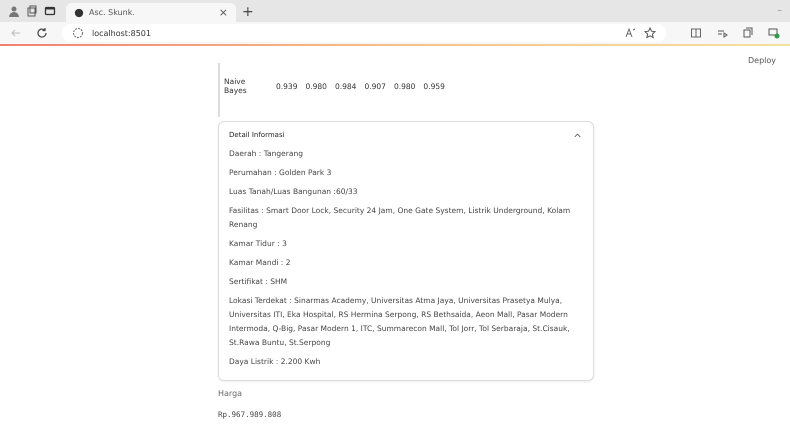 The height and width of the screenshot is (438, 790). I want to click on chevron-icon, so click(577, 135).